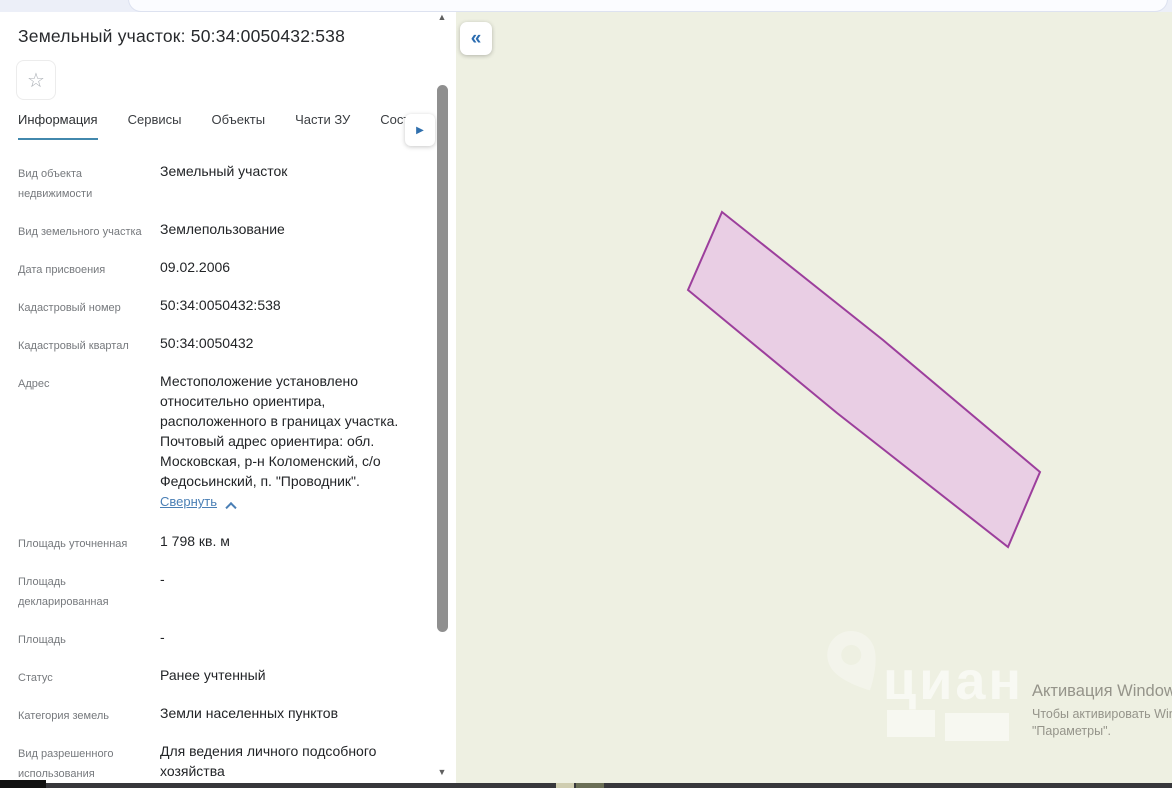 The image size is (1172, 788). I want to click on favorite-button: ☆, so click(36, 80).